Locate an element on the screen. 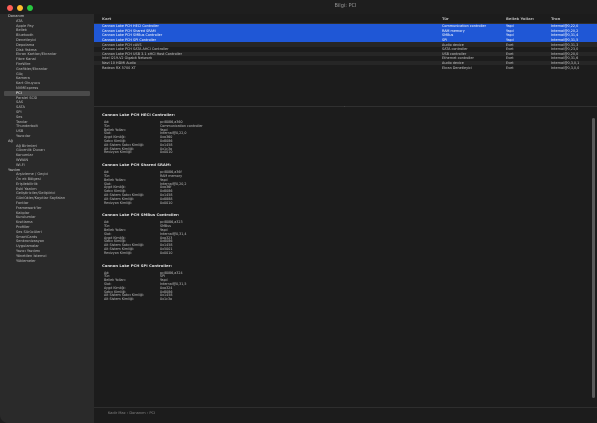 This screenshot has width=597, height=423. cell-type: Ekran Denetleyici is located at coordinates (457, 67).